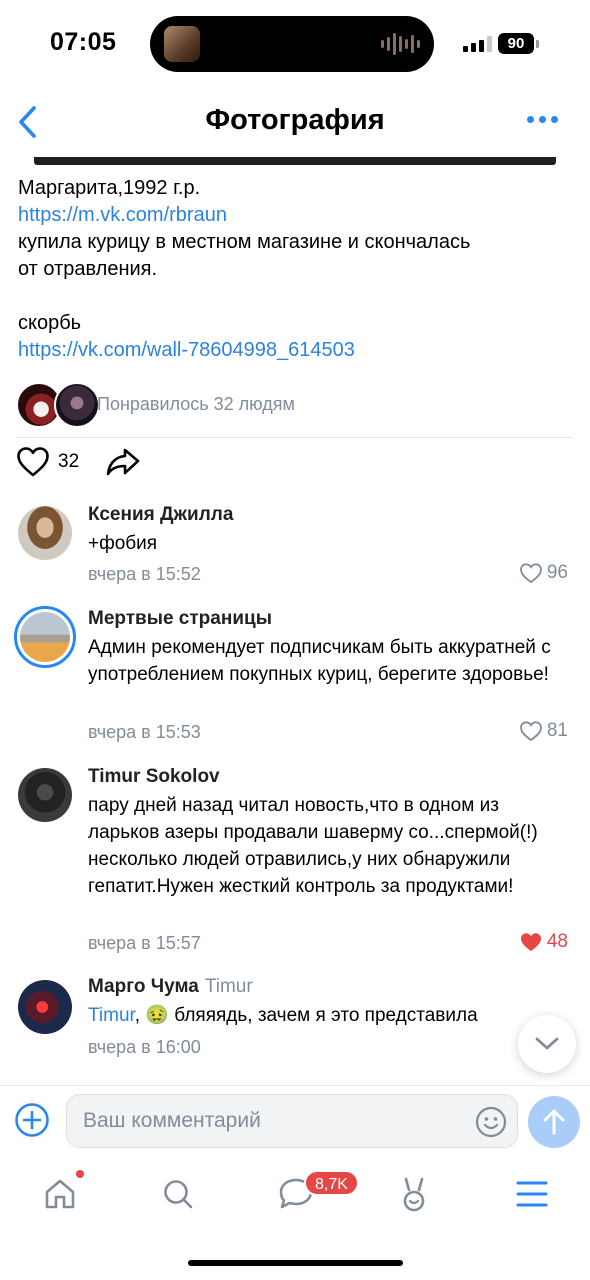 Image resolution: width=590 pixels, height=1280 pixels. What do you see at coordinates (143, 986) in the screenshot?
I see `comment-author-name: Марго Чума` at bounding box center [143, 986].